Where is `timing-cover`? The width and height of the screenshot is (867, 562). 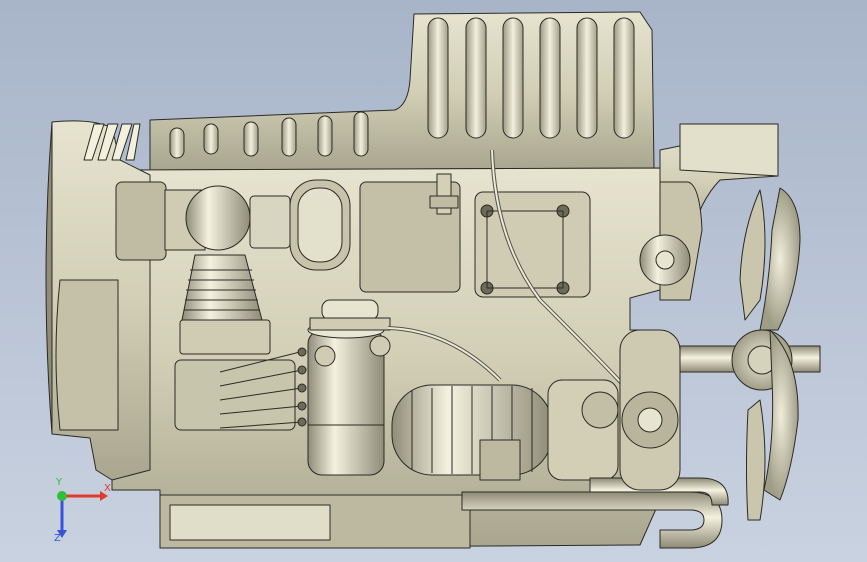
timing-cover is located at coordinates (650, 410).